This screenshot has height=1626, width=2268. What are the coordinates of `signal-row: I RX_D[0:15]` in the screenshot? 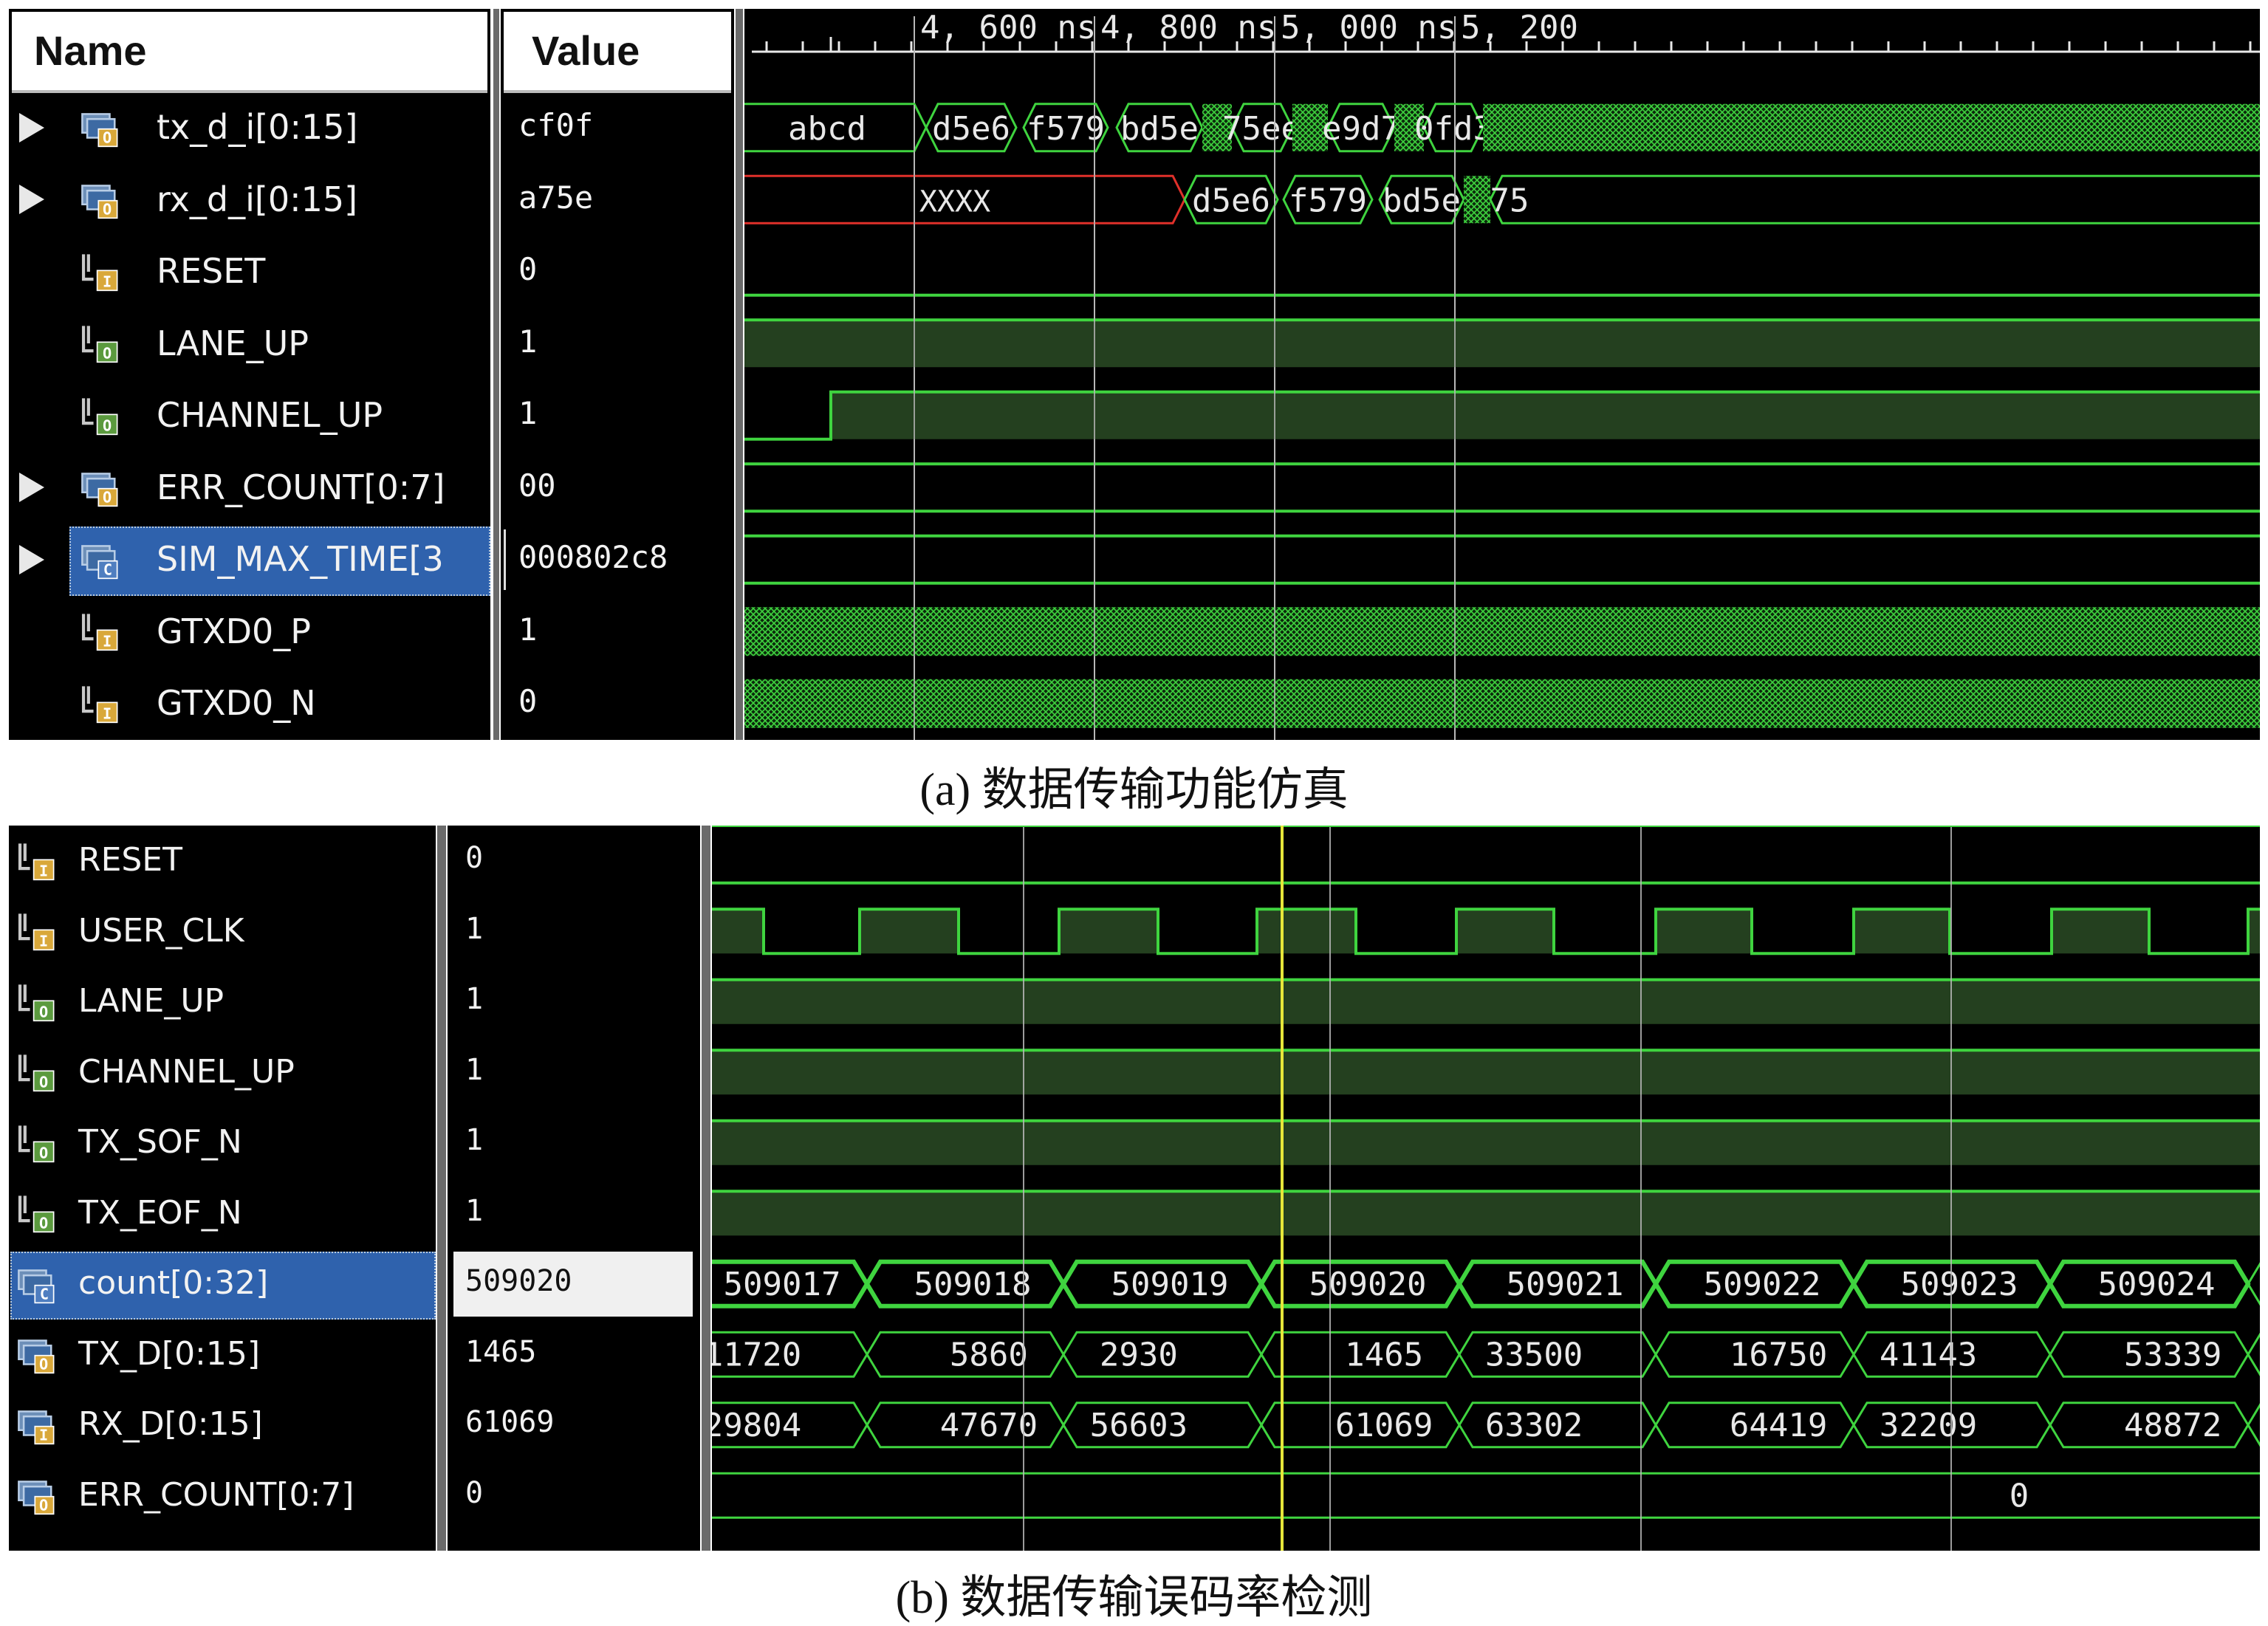 It's located at (223, 1426).